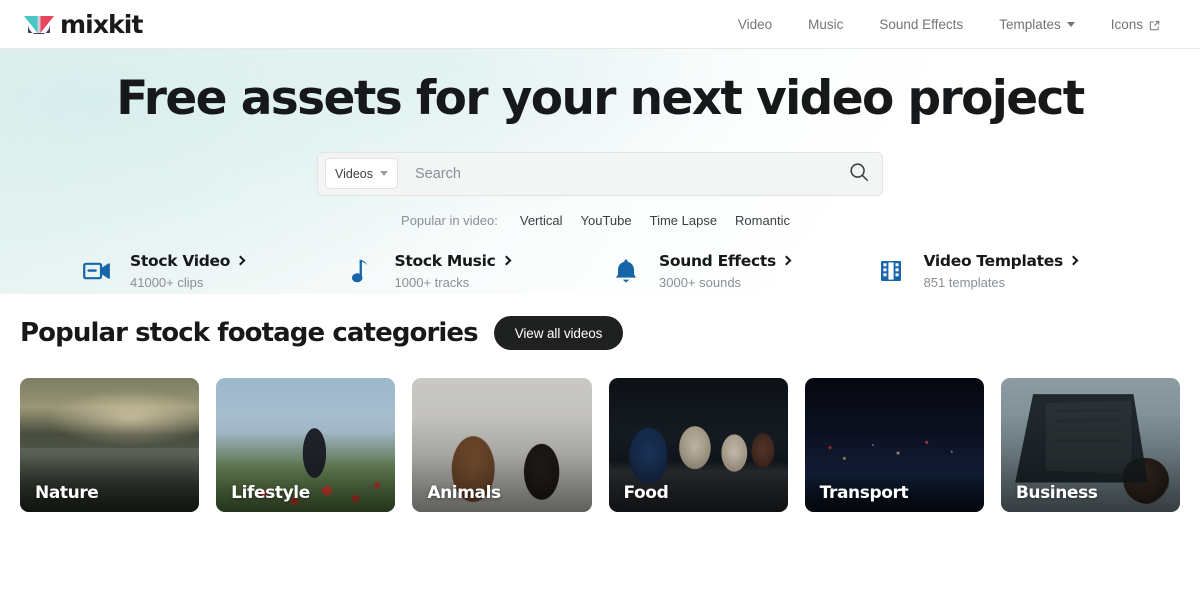 The height and width of the screenshot is (605, 1200). I want to click on logo-home-link: mixkit, so click(83, 24).